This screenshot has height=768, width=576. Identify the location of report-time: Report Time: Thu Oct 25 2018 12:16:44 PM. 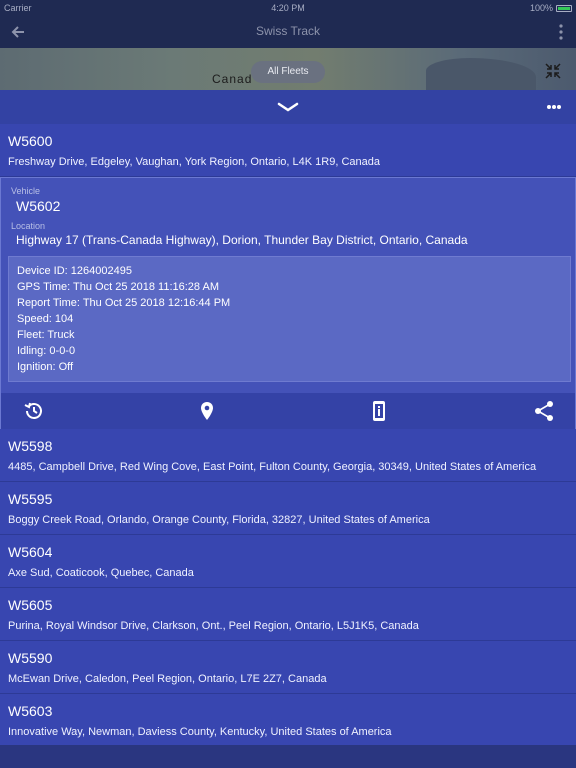
(124, 303).